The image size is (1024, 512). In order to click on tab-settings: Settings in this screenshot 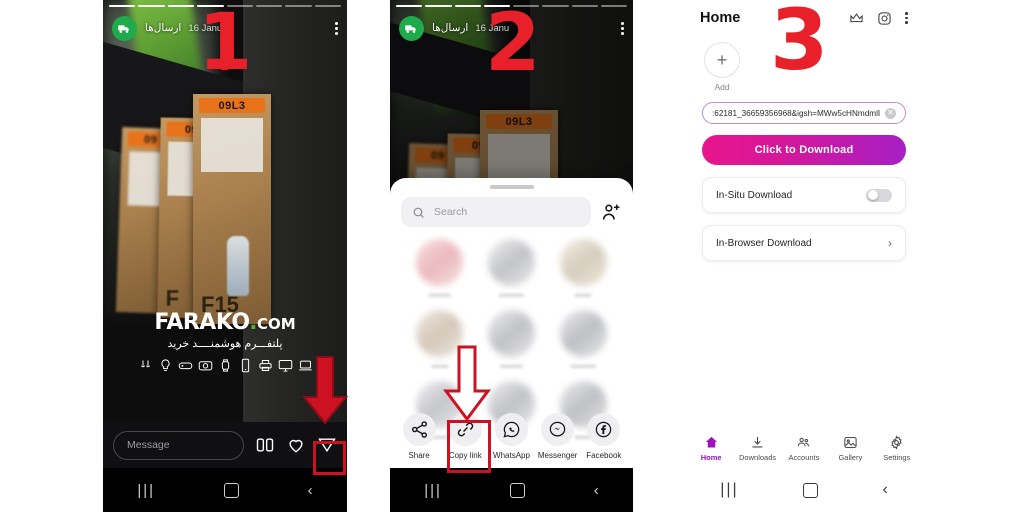, I will do `click(897, 448)`.